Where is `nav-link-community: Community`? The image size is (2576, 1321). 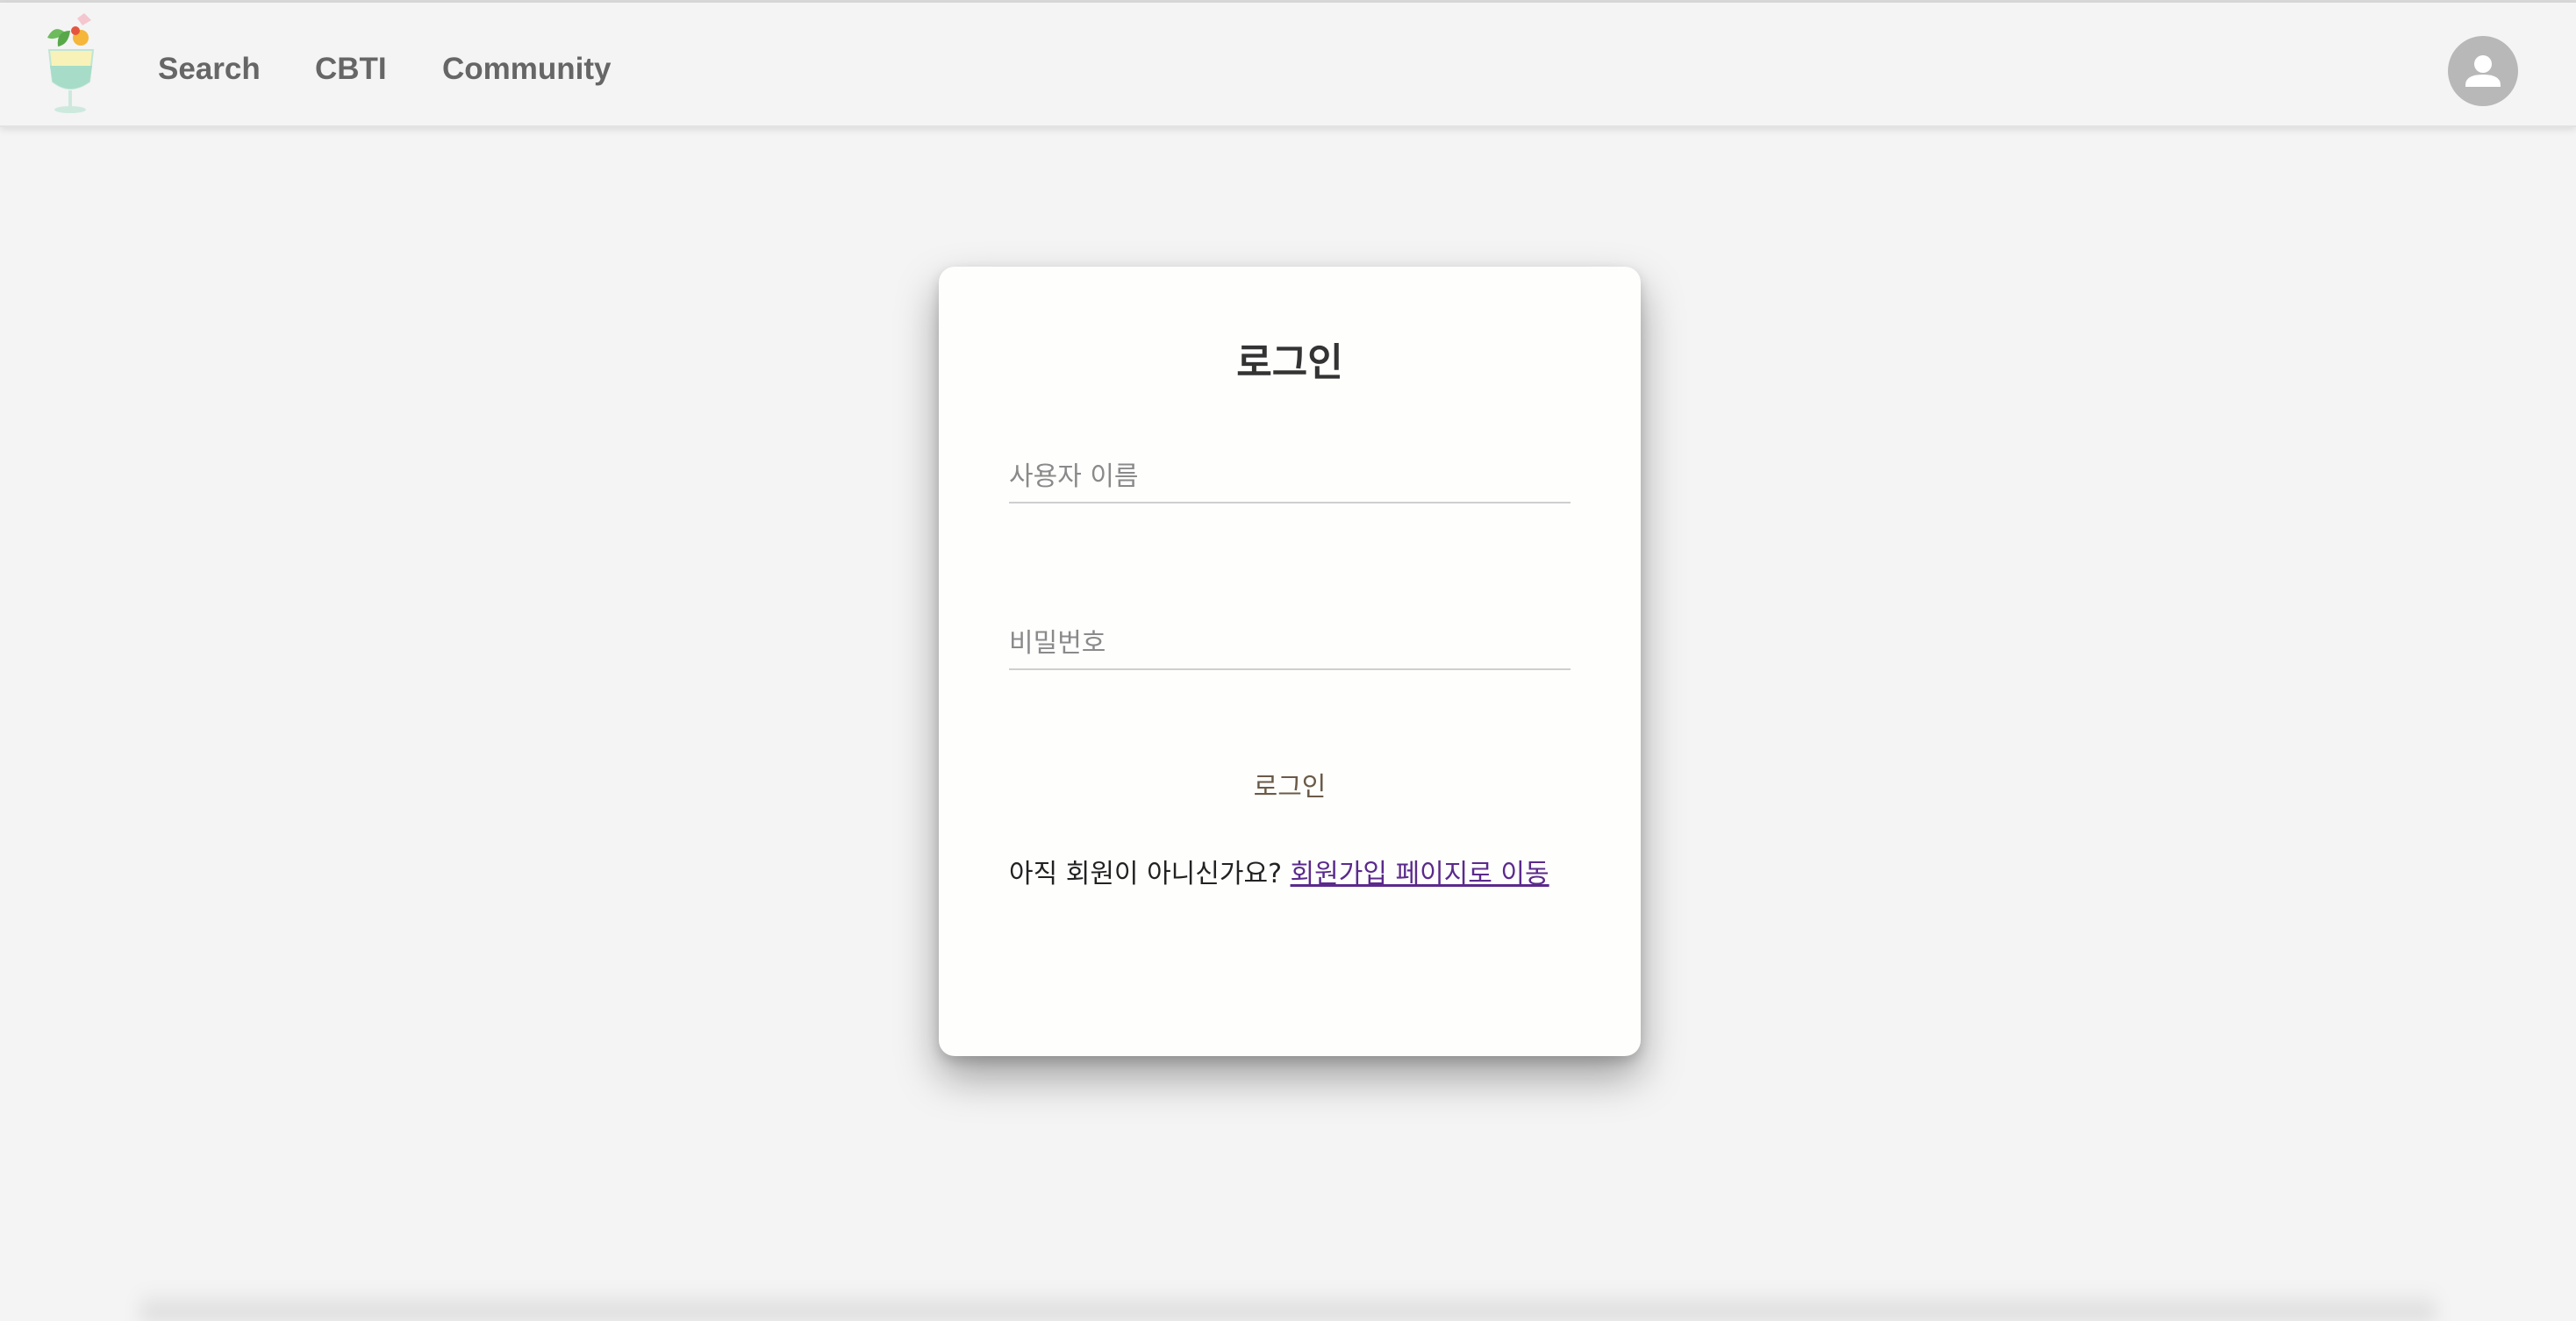
nav-link-community: Community is located at coordinates (527, 69).